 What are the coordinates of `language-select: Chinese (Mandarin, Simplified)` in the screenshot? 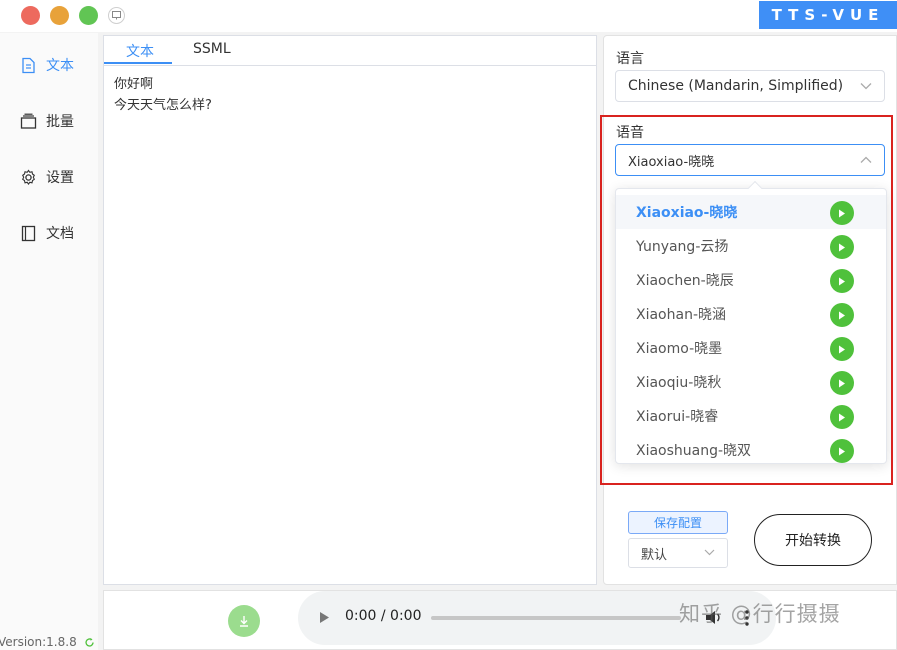 It's located at (750, 86).